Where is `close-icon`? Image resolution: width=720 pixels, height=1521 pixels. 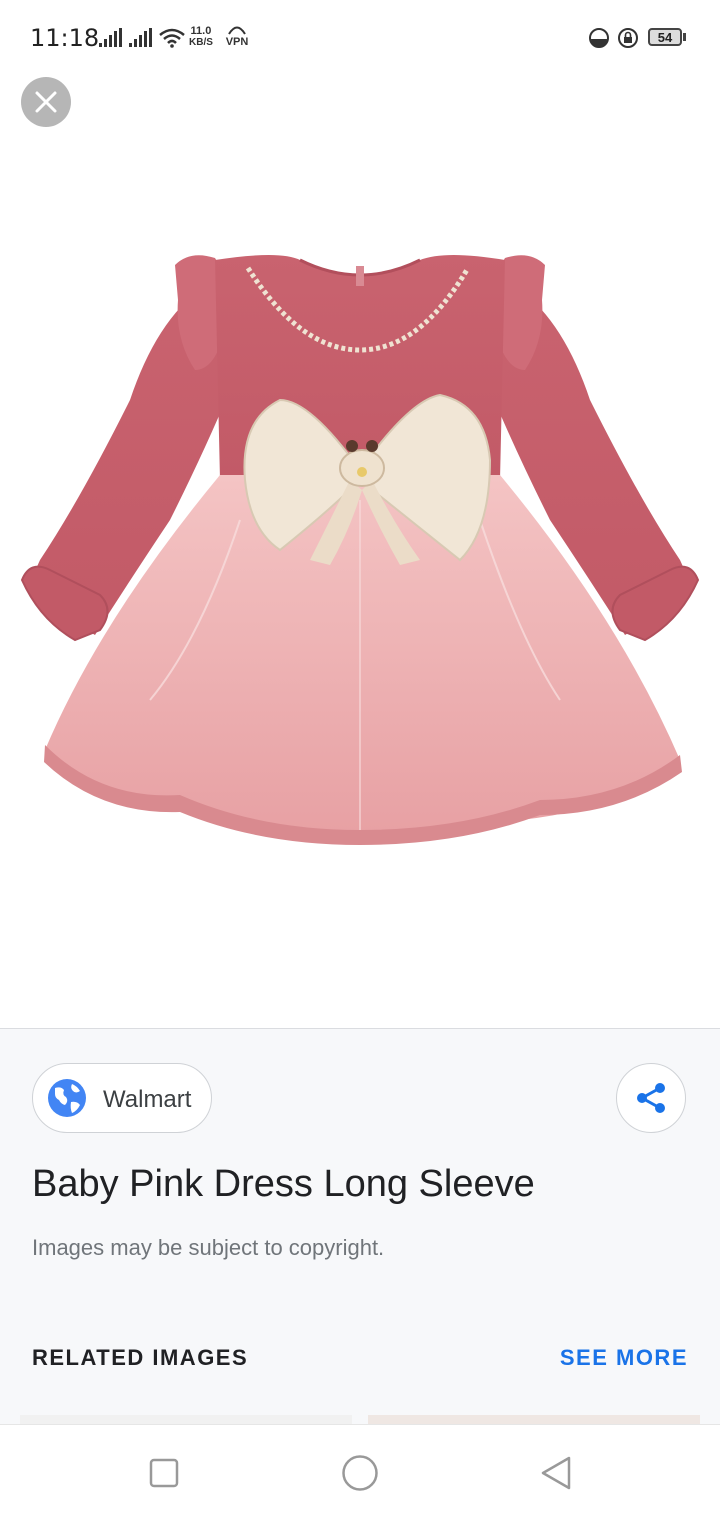 close-icon is located at coordinates (46, 102).